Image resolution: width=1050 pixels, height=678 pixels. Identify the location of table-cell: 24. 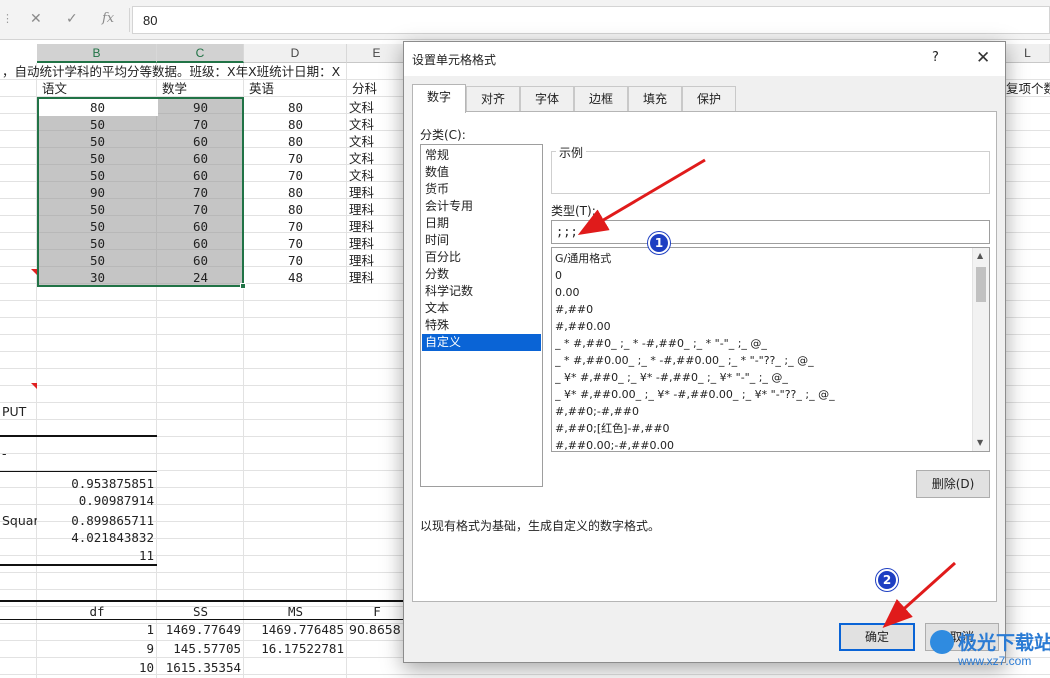
(200, 277).